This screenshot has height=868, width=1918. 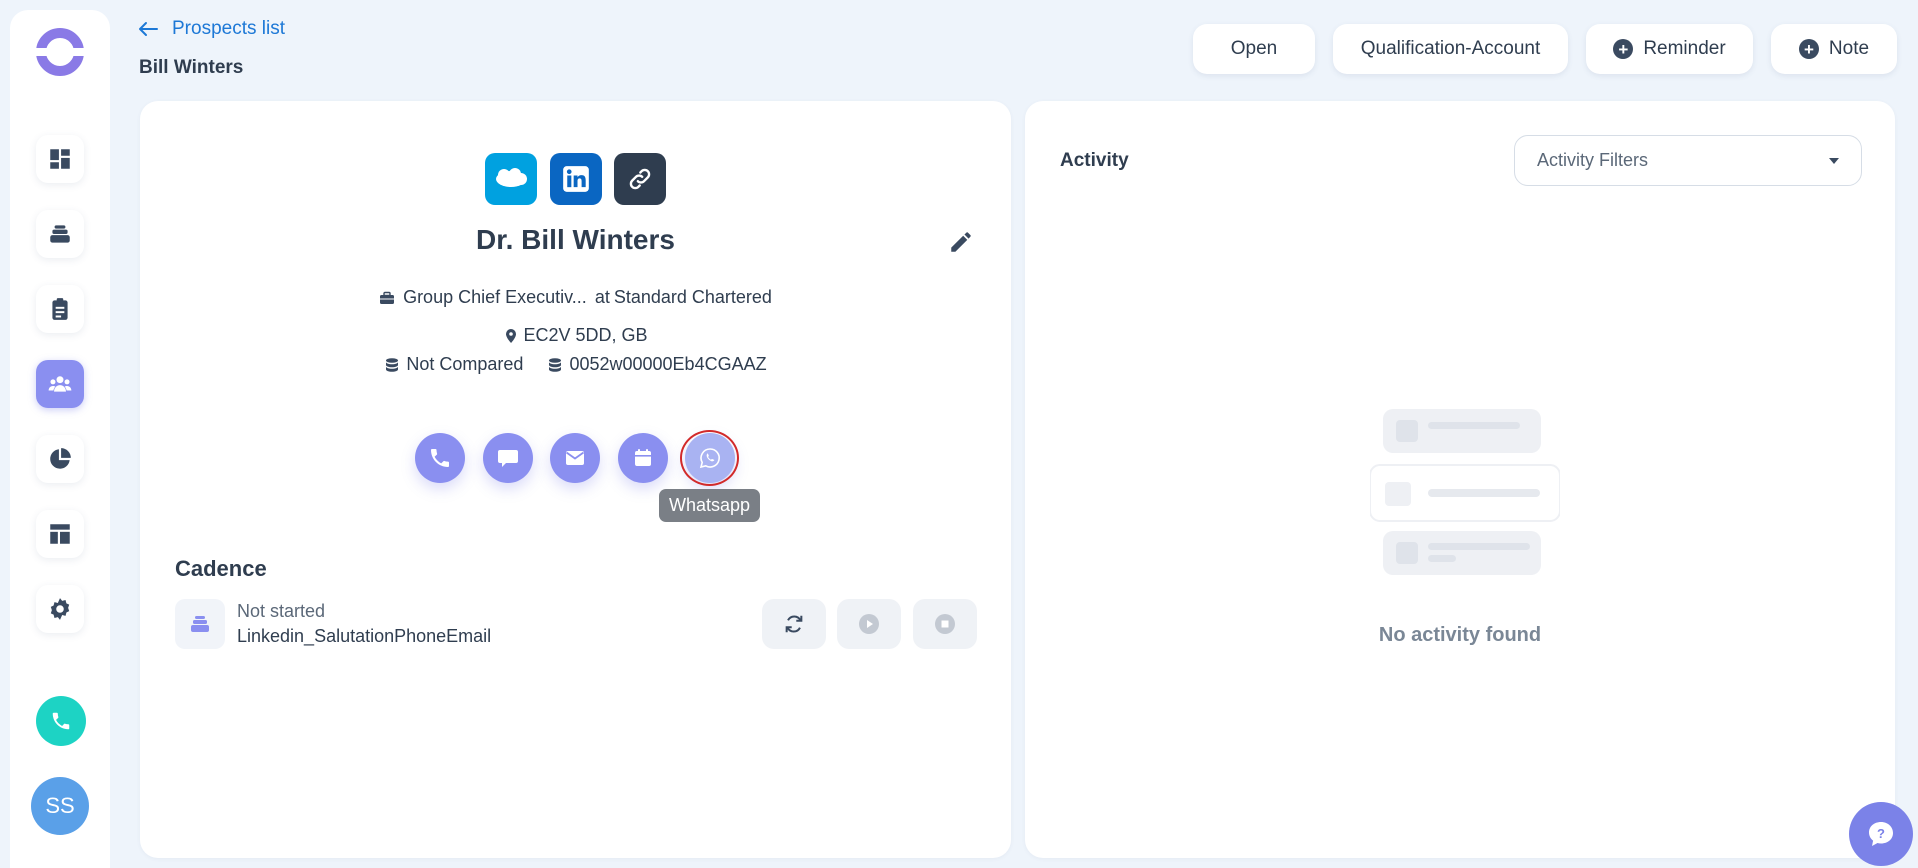 I want to click on activity-title: Activity, so click(x=1094, y=160).